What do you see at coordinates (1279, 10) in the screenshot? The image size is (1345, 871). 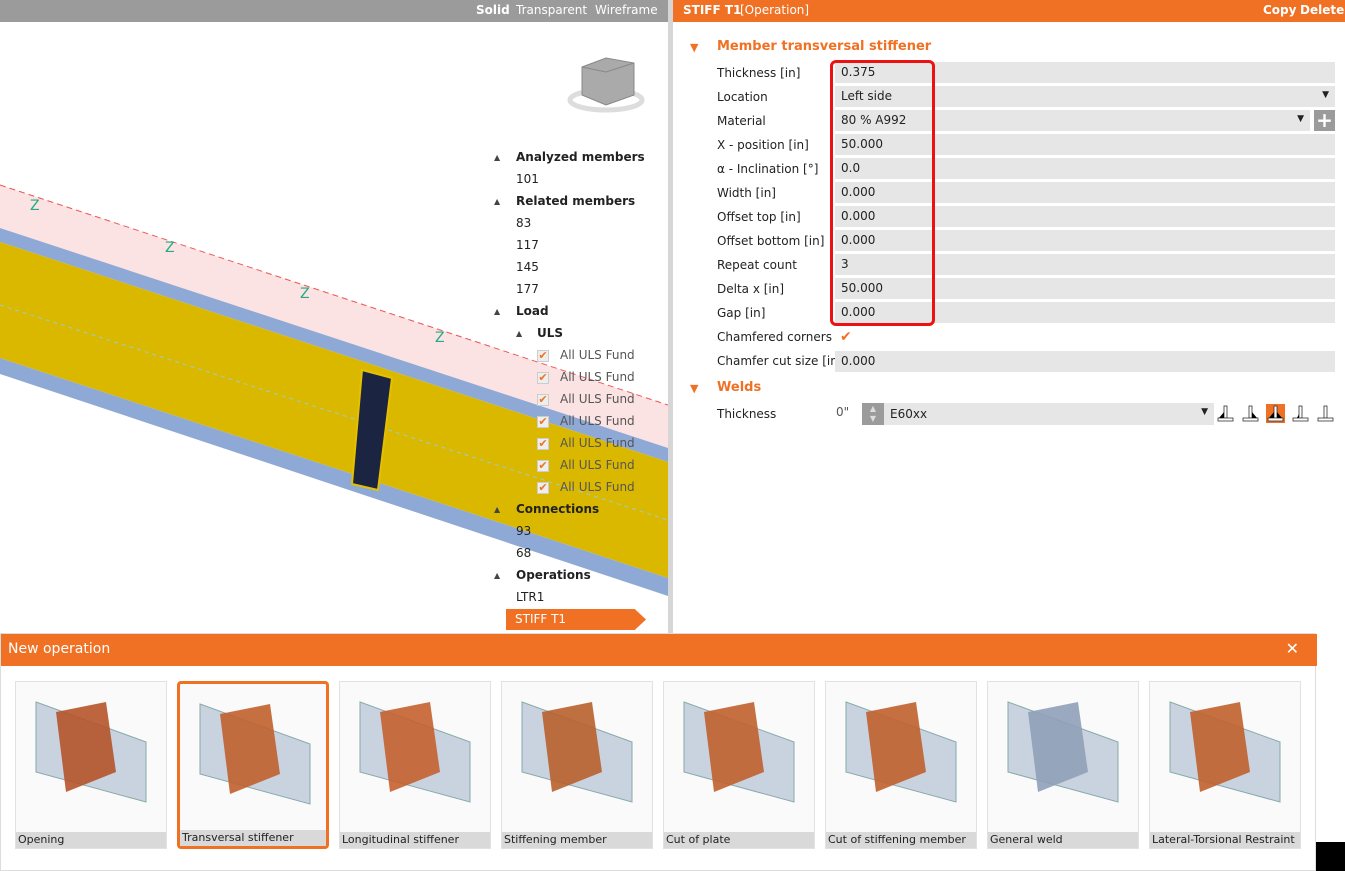 I see `copy-button: Copy` at bounding box center [1279, 10].